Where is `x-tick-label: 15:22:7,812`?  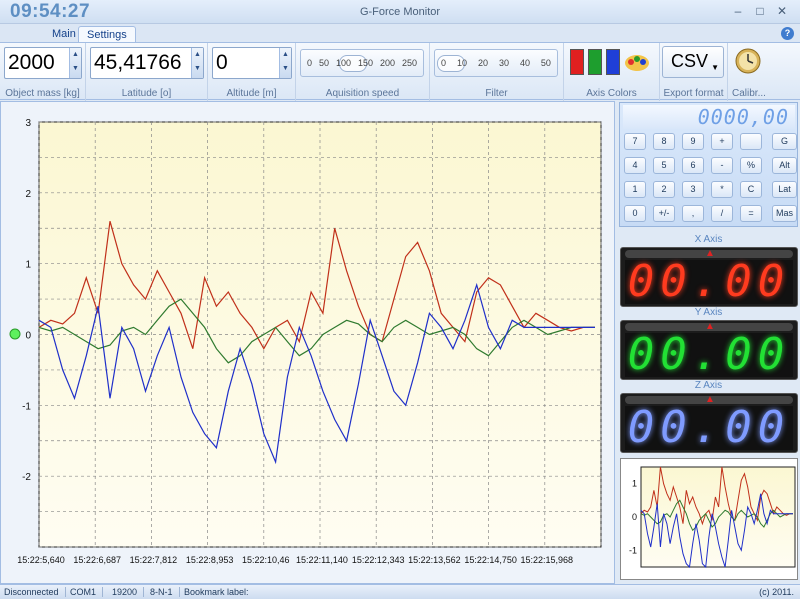 x-tick-label: 15:22:7,812 is located at coordinates (154, 560).